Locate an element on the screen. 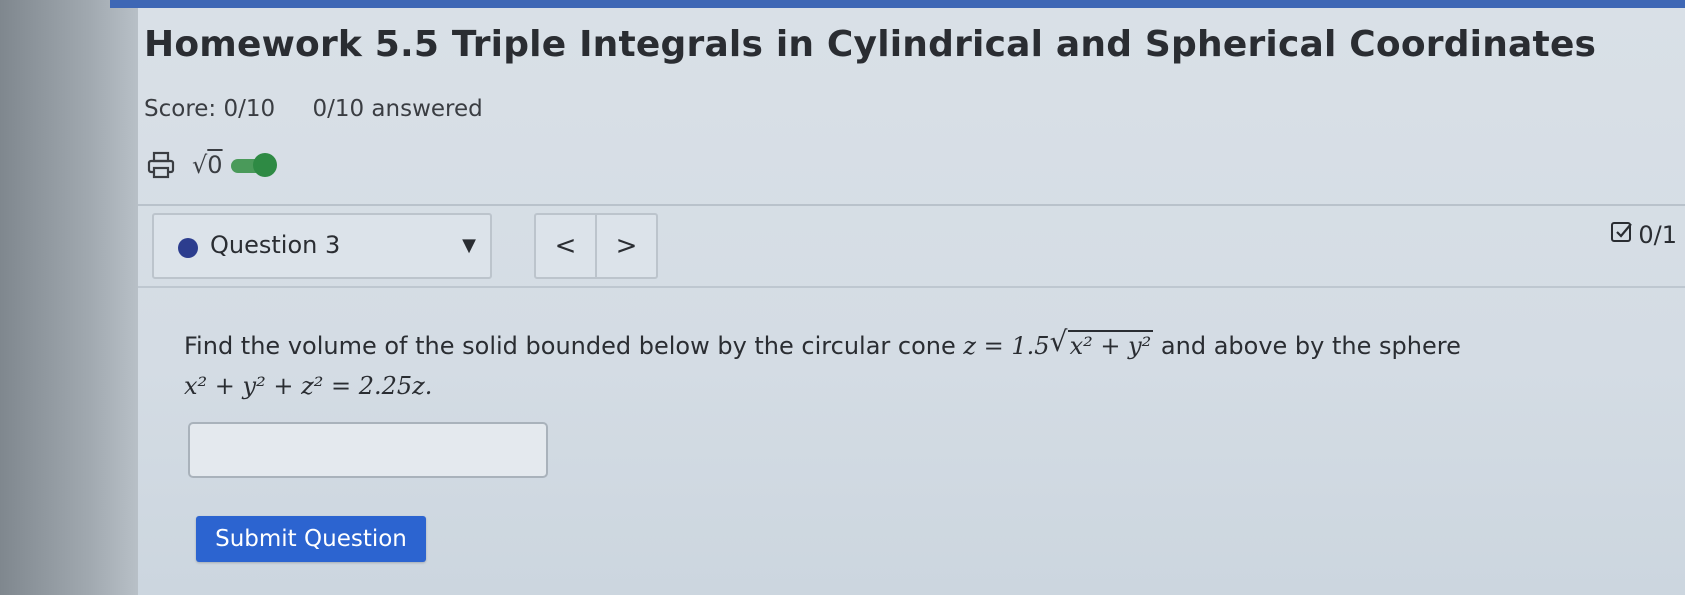 Image resolution: width=1685 pixels, height=595 pixels. problem-text-after: and above by the sphere is located at coordinates (1310, 346).